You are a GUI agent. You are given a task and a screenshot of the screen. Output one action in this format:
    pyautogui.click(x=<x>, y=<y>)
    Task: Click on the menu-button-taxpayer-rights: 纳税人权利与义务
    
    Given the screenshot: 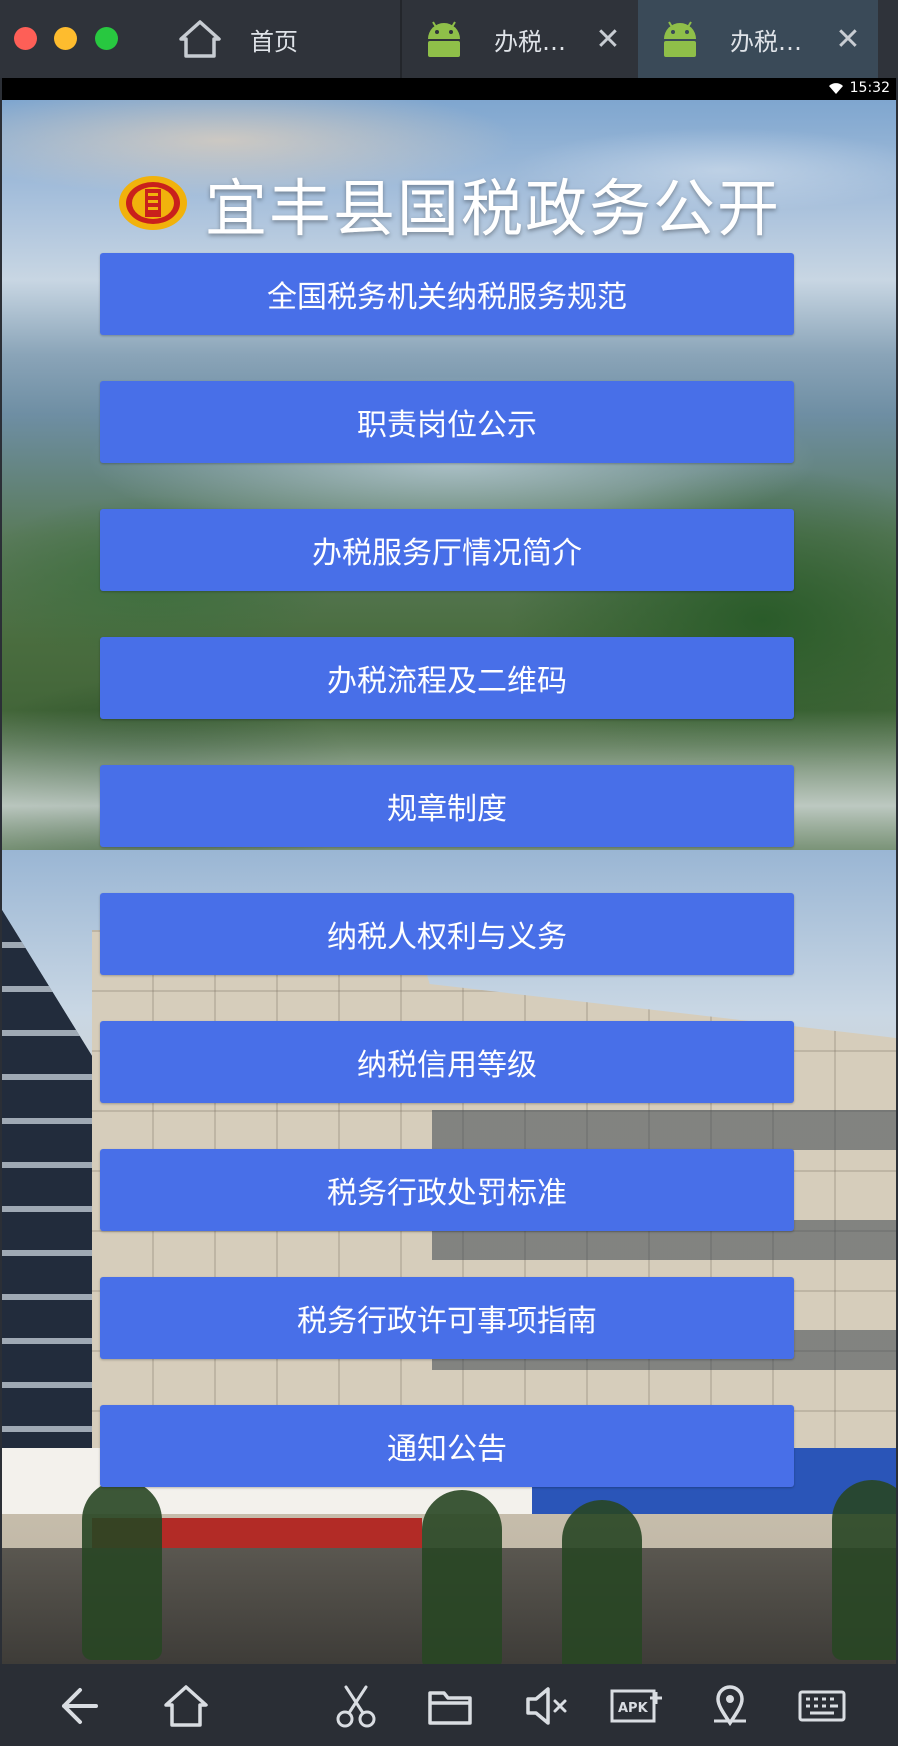 What is the action you would take?
    pyautogui.click(x=447, y=934)
    